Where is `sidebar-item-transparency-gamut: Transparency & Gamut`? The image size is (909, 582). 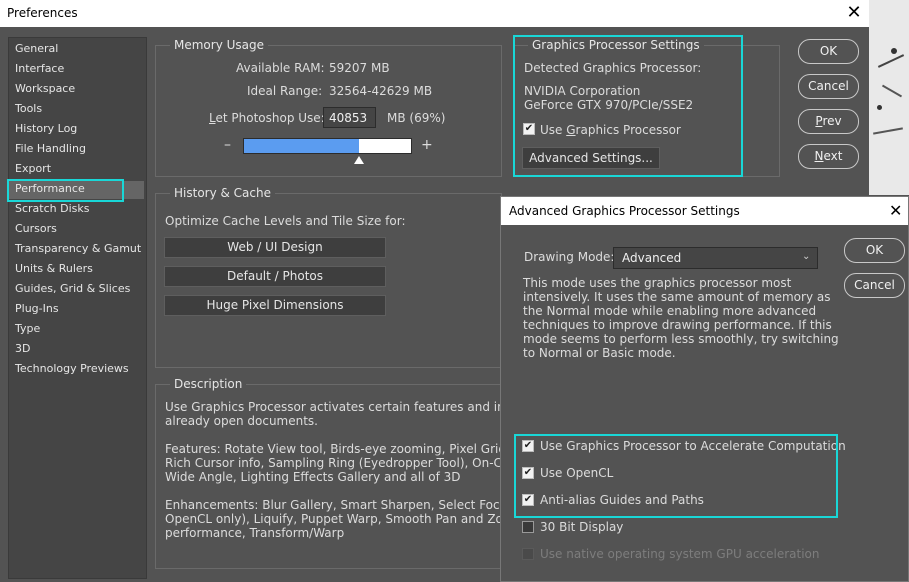 sidebar-item-transparency-gamut: Transparency & Gamut is located at coordinates (78, 248).